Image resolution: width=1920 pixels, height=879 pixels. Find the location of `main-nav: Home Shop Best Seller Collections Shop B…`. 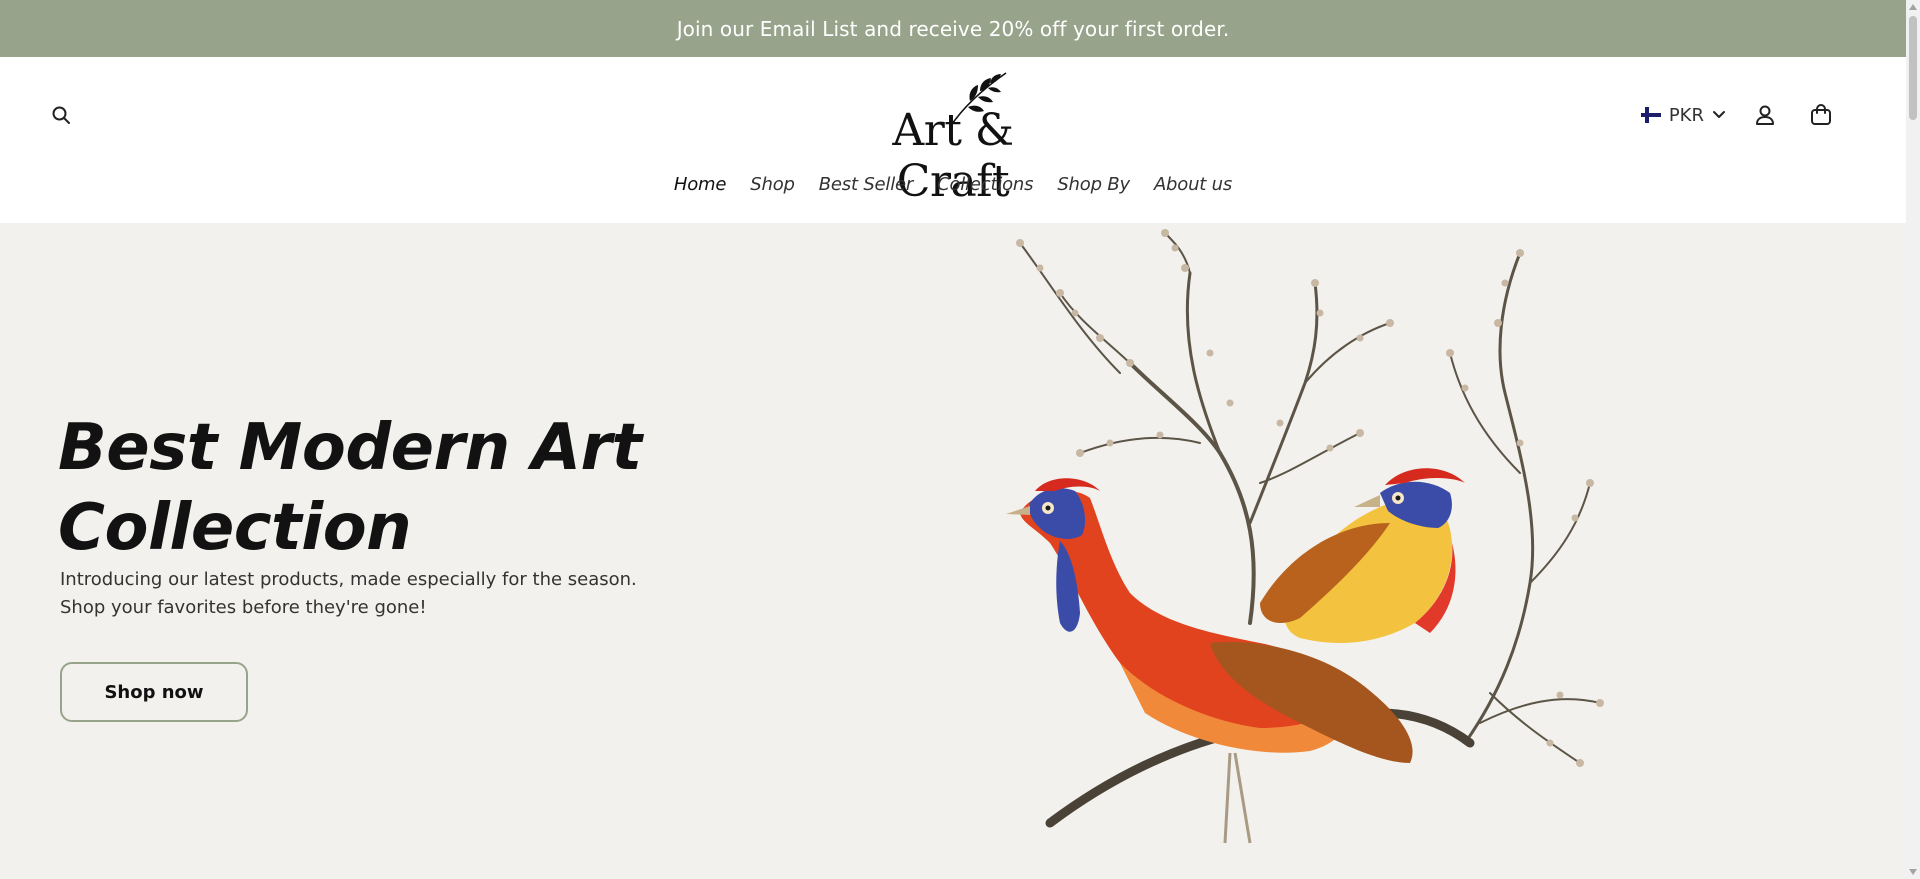

main-nav: Home Shop Best Seller Collections Shop B… is located at coordinates (953, 184).